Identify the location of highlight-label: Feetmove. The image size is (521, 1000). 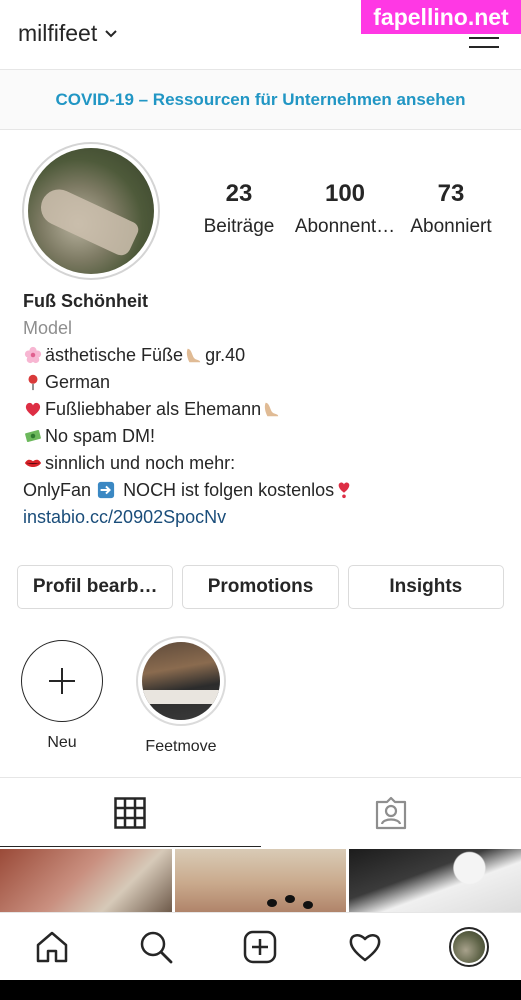
(181, 746).